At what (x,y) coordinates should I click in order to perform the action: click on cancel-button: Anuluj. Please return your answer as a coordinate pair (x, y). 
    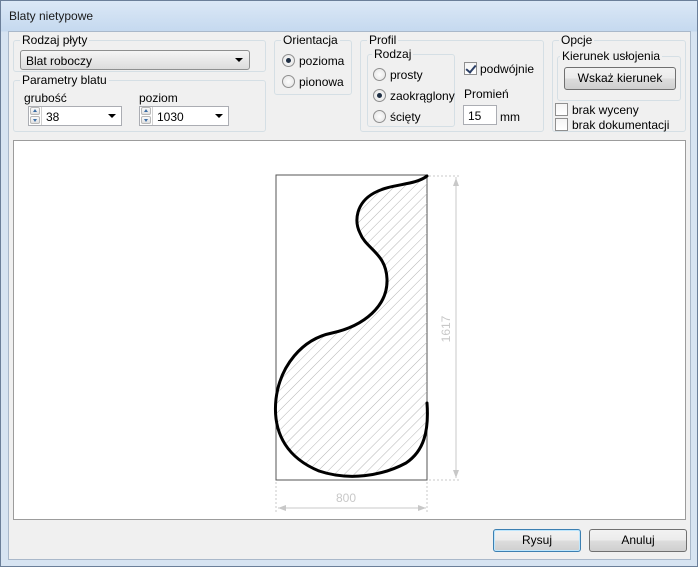
    Looking at the image, I should click on (638, 540).